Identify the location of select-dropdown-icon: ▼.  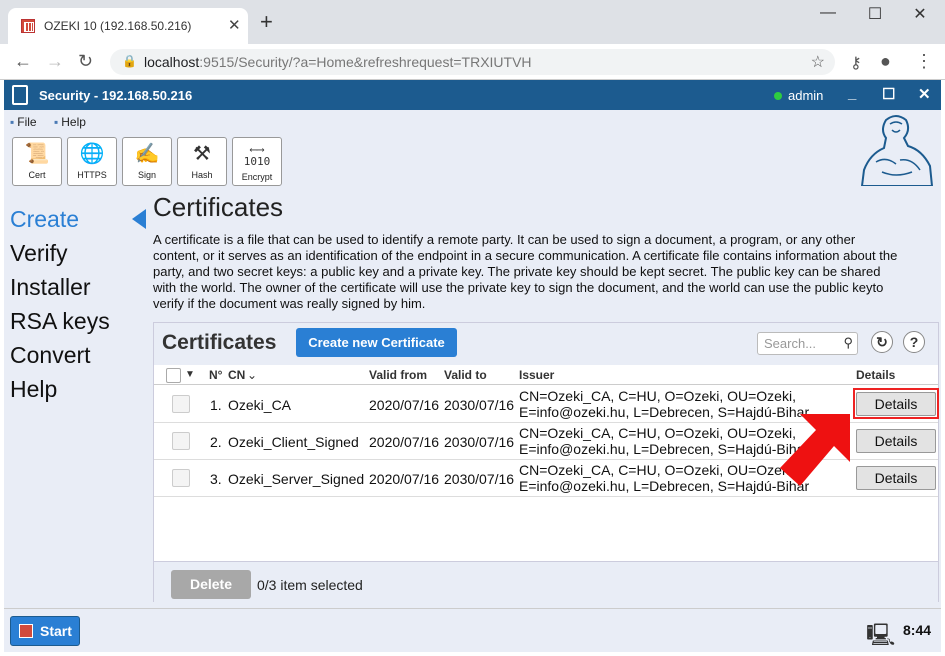
(190, 374).